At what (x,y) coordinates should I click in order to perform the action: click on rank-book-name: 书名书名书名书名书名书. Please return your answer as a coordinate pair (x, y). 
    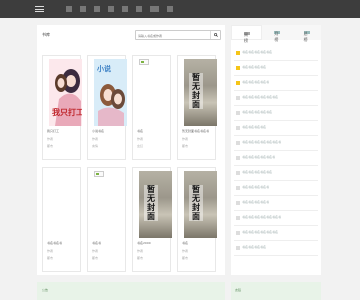
    Looking at the image, I should click on (259, 157).